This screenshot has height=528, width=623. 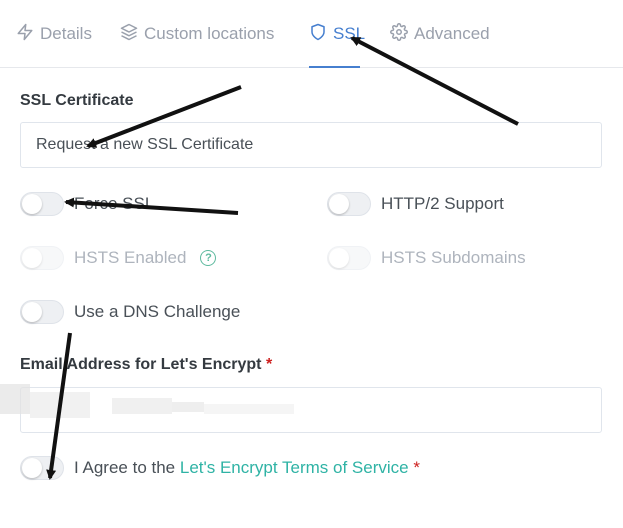 What do you see at coordinates (453, 257) in the screenshot?
I see `hsts-subdomains-label: HSTS Subdomains` at bounding box center [453, 257].